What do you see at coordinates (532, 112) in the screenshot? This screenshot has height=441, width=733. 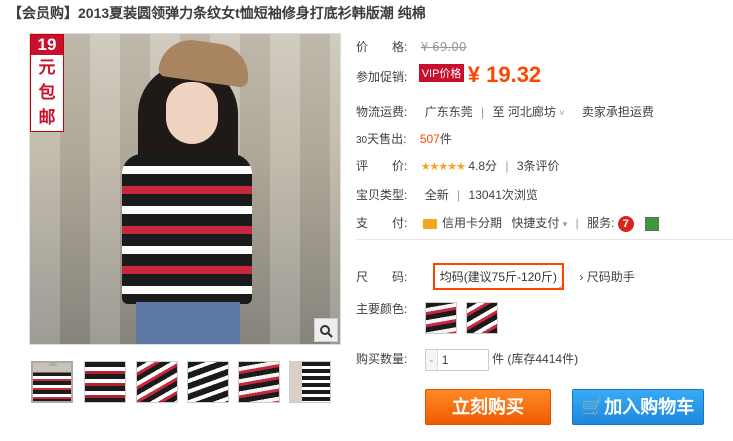 I see `shipping-destination: 河北廊坊` at bounding box center [532, 112].